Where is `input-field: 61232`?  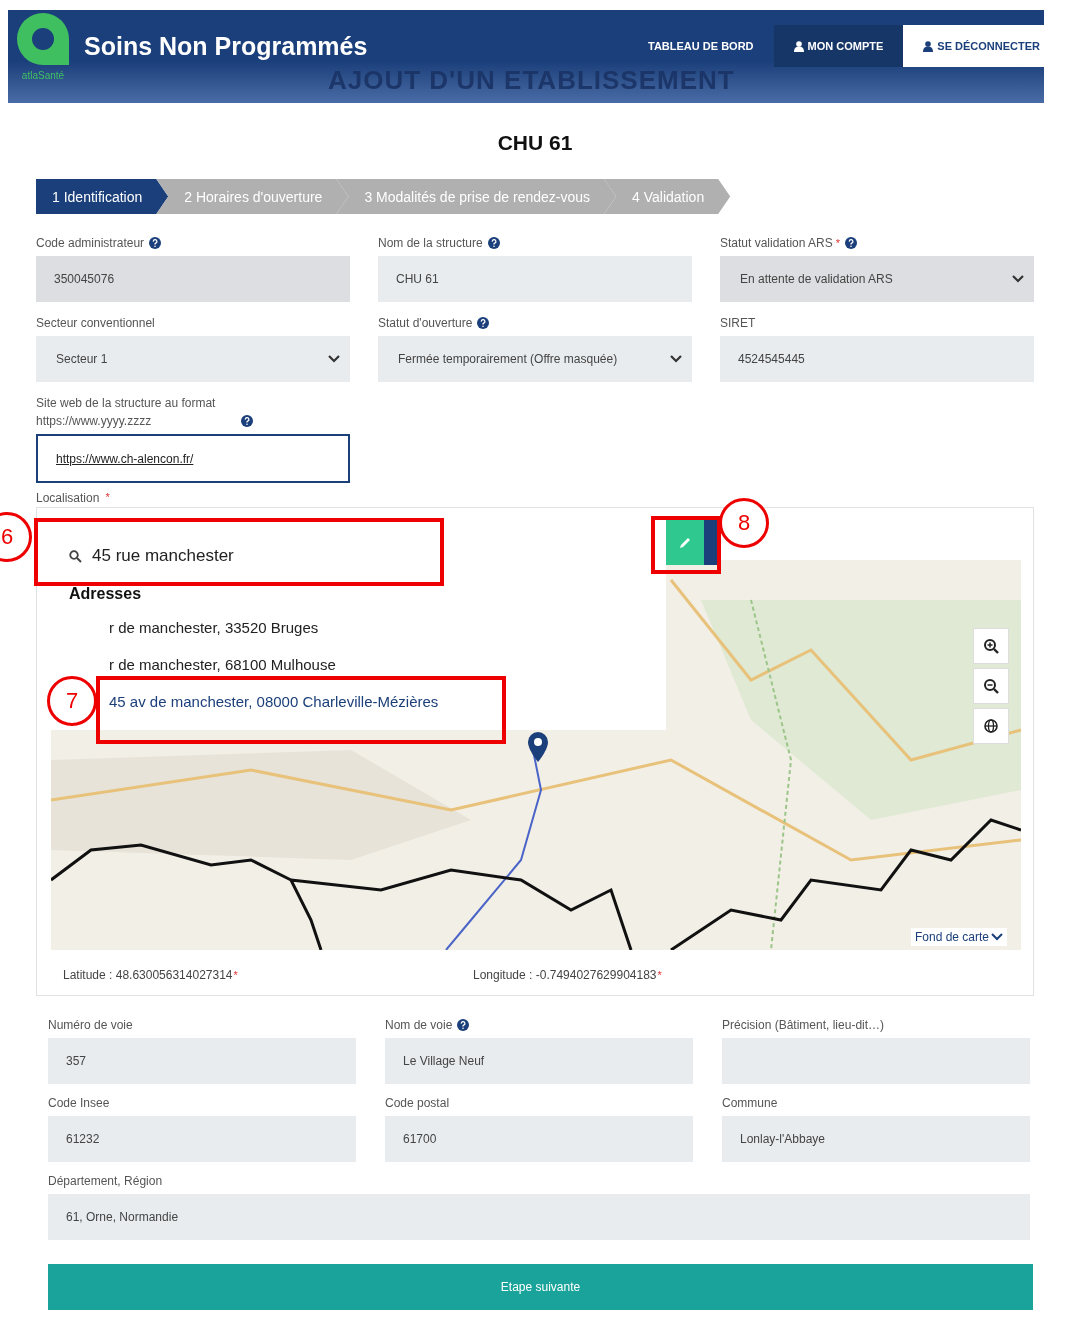 input-field: 61232 is located at coordinates (202, 1139).